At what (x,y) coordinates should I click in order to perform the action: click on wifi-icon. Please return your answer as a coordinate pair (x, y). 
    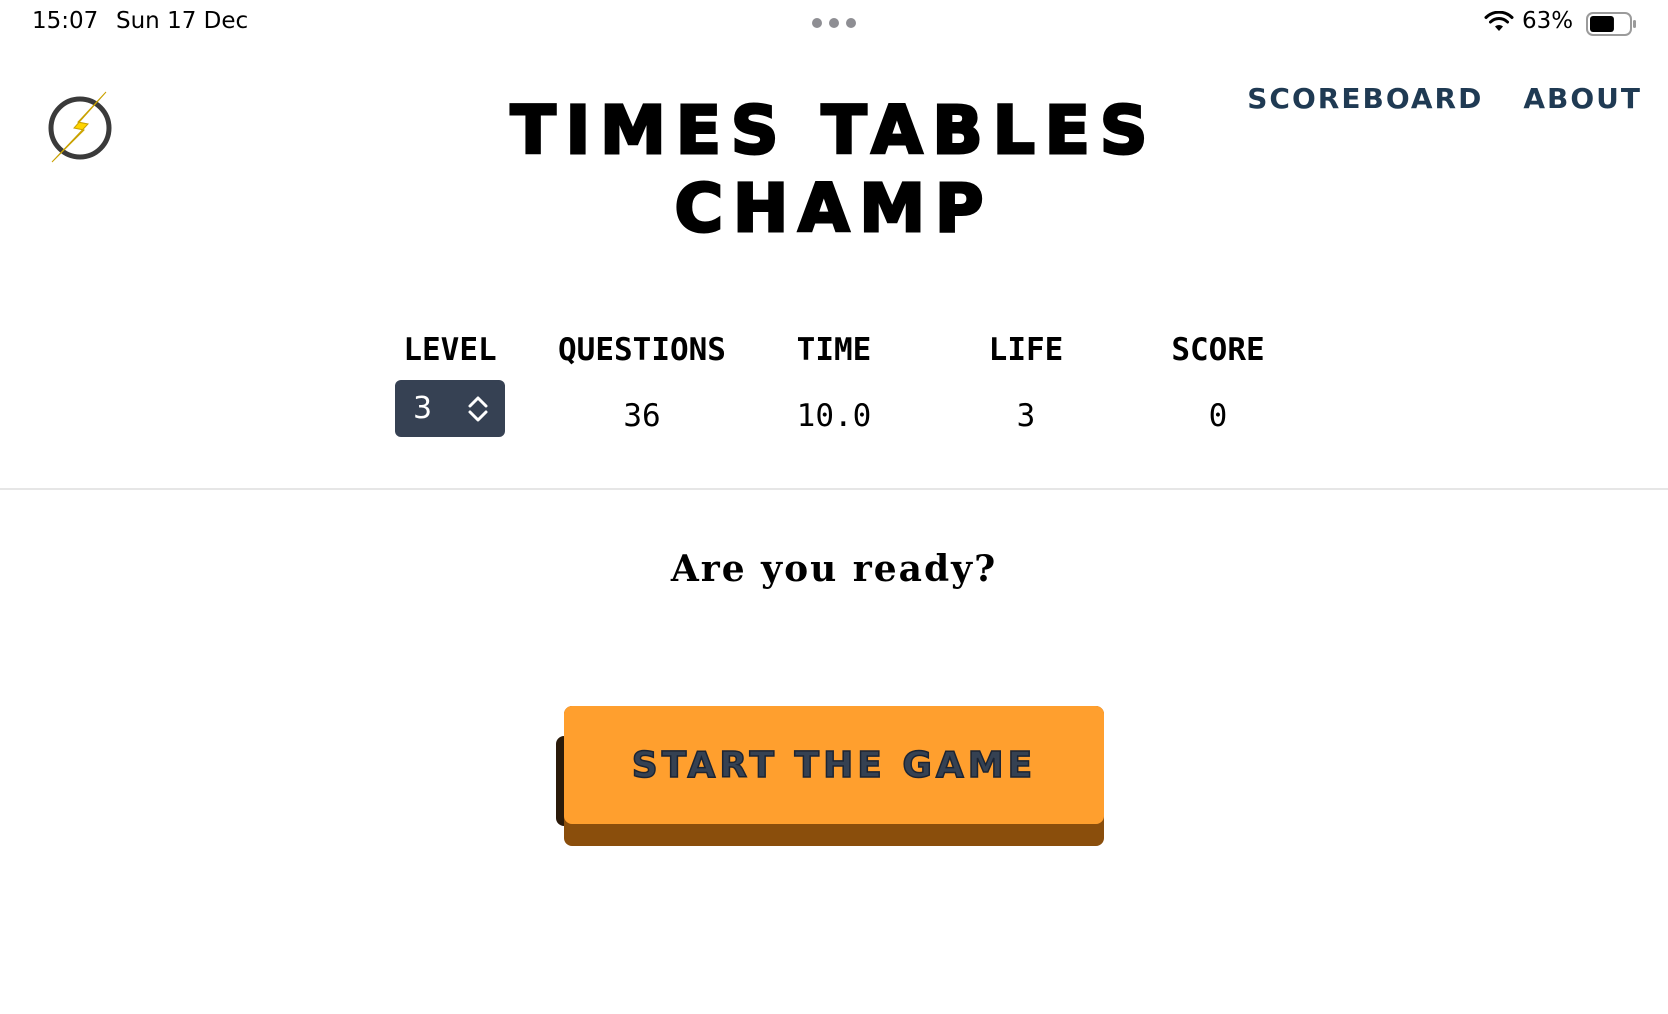
    Looking at the image, I should click on (1499, 21).